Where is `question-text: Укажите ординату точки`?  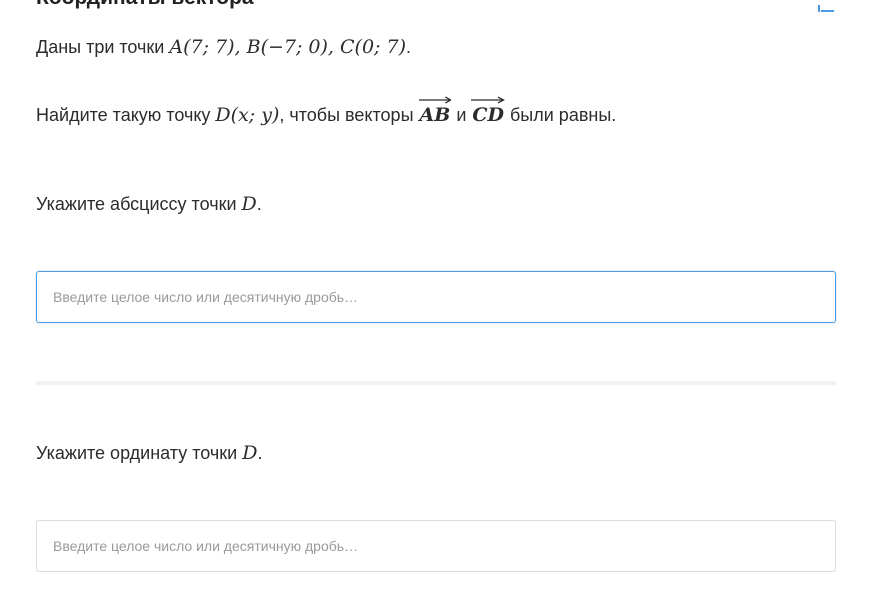
question-text: Укажите ординату точки is located at coordinates (139, 453).